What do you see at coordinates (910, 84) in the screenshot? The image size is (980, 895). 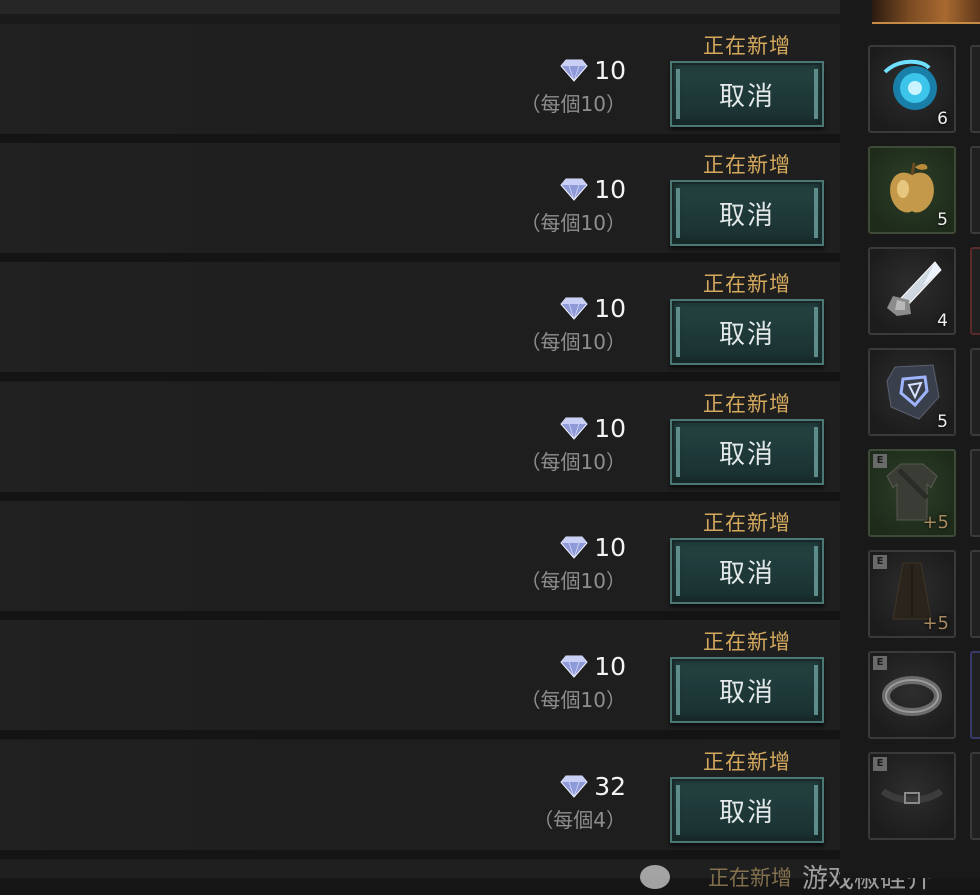 I see `blue-orb-icon` at bounding box center [910, 84].